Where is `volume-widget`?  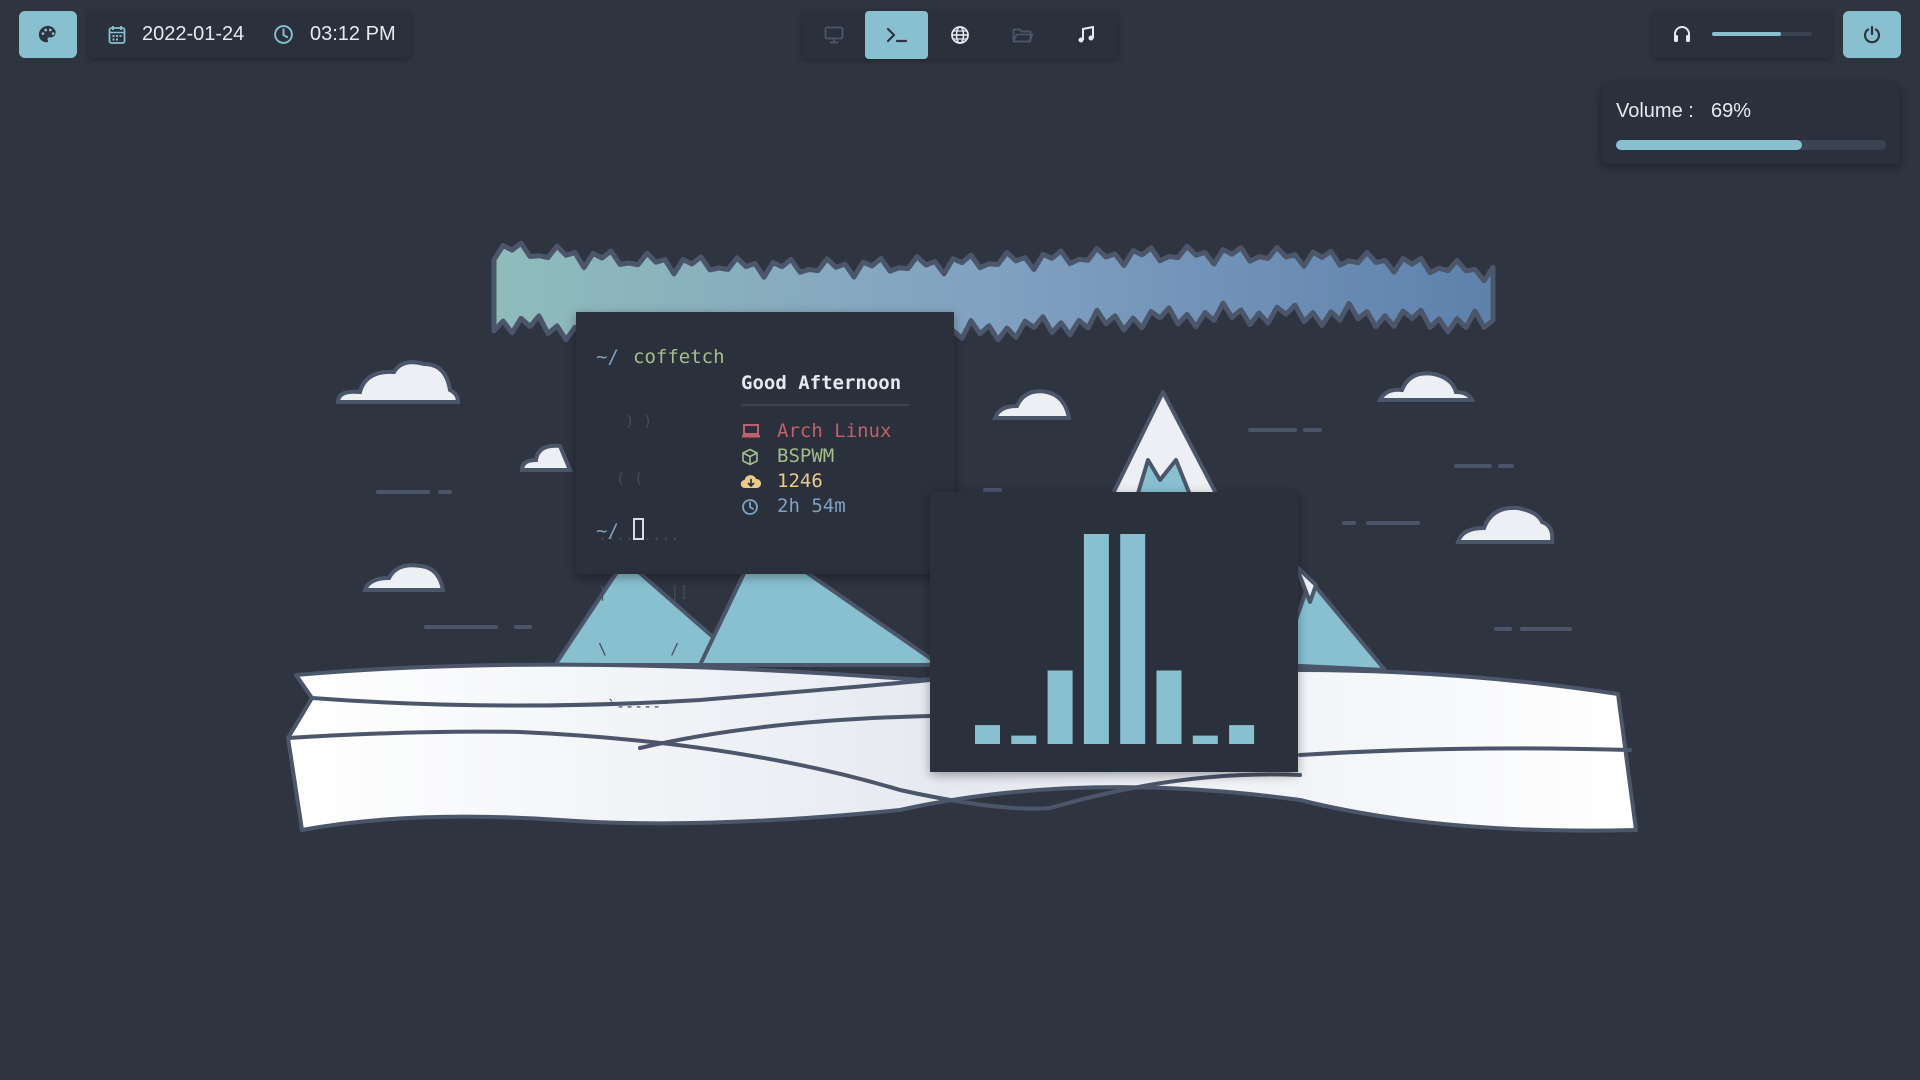
volume-widget is located at coordinates (1742, 34).